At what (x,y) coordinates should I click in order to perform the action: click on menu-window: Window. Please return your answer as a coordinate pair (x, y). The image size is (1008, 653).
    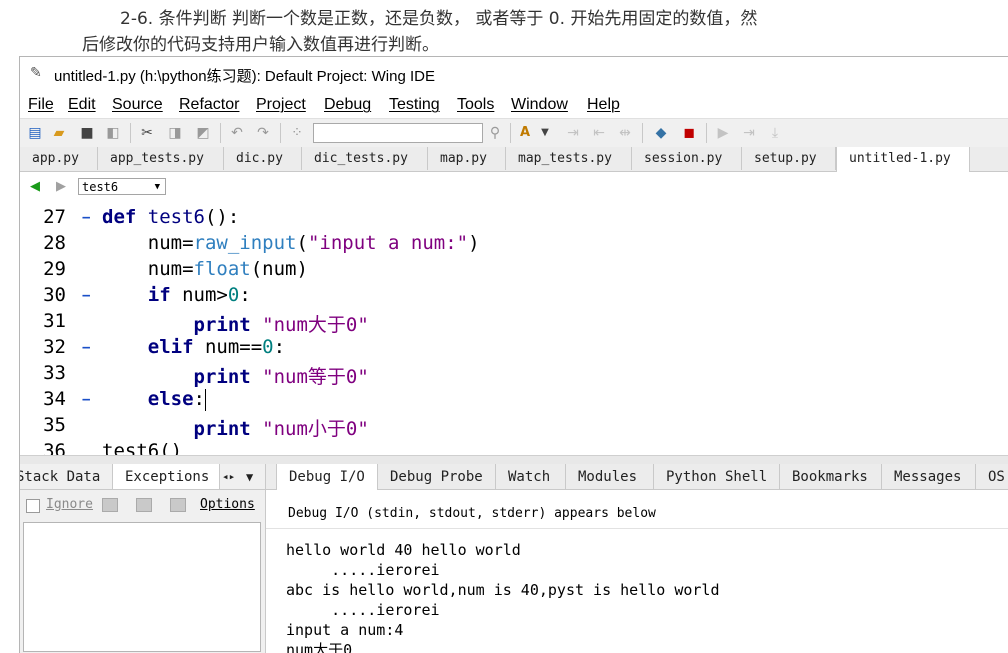
    Looking at the image, I should click on (539, 105).